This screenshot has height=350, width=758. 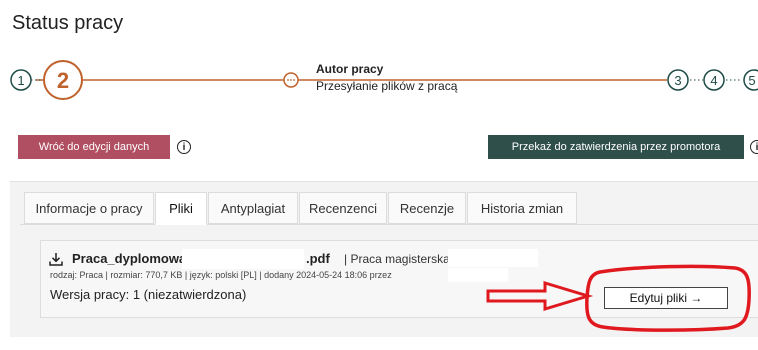 I want to click on file-kind: | Praca magisterska -, so click(x=401, y=259).